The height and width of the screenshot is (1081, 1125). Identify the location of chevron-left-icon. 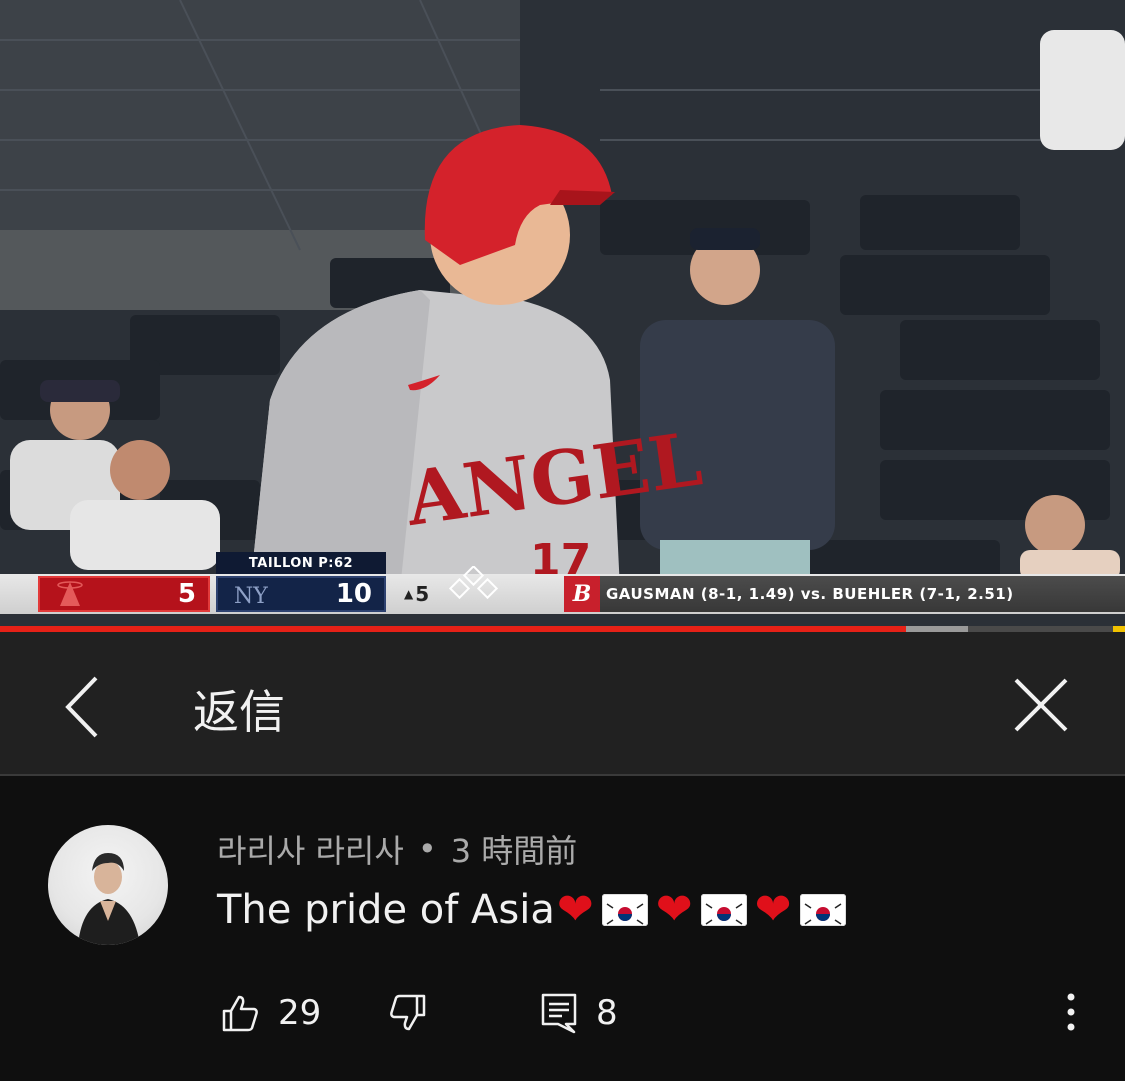
(81, 707).